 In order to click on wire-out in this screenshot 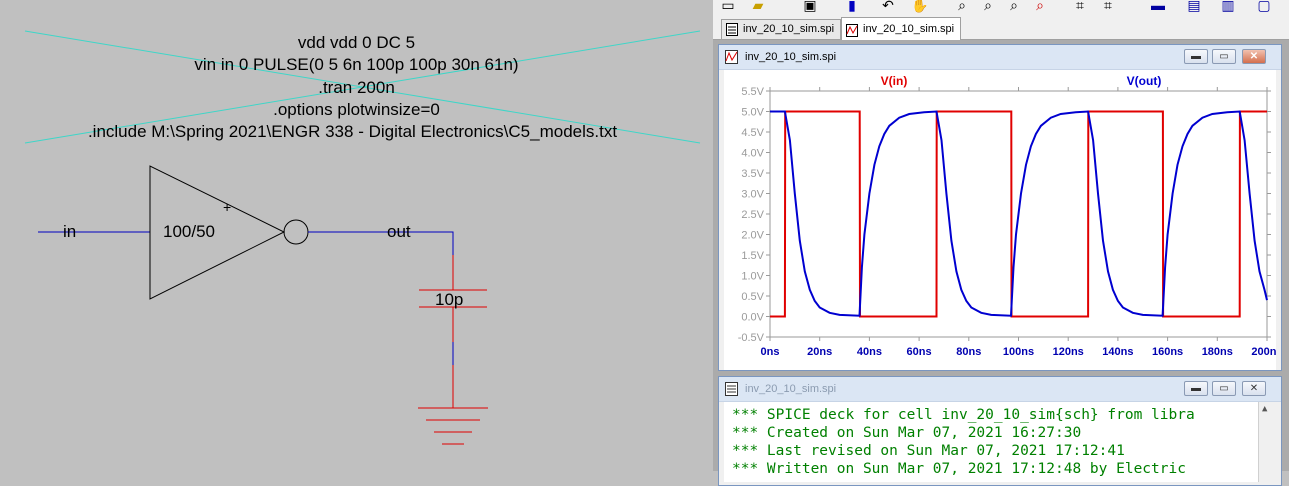, I will do `click(381, 243)`.